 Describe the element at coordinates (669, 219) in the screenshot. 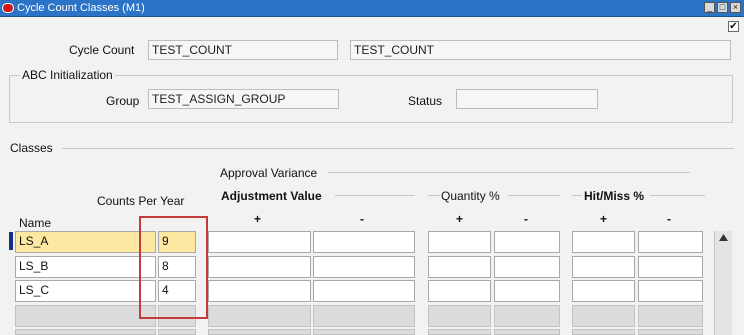

I see `hitmiss-minus-label: -` at that location.